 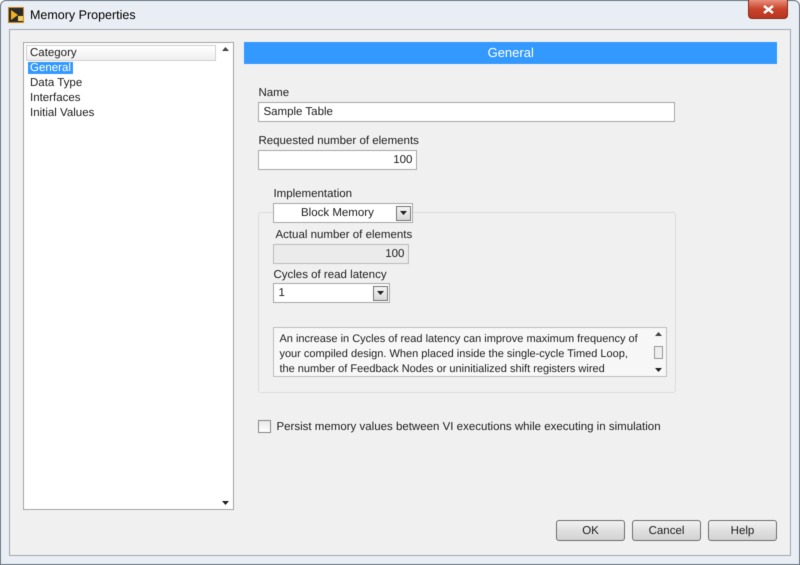 What do you see at coordinates (121, 53) in the screenshot?
I see `list-header: Category` at bounding box center [121, 53].